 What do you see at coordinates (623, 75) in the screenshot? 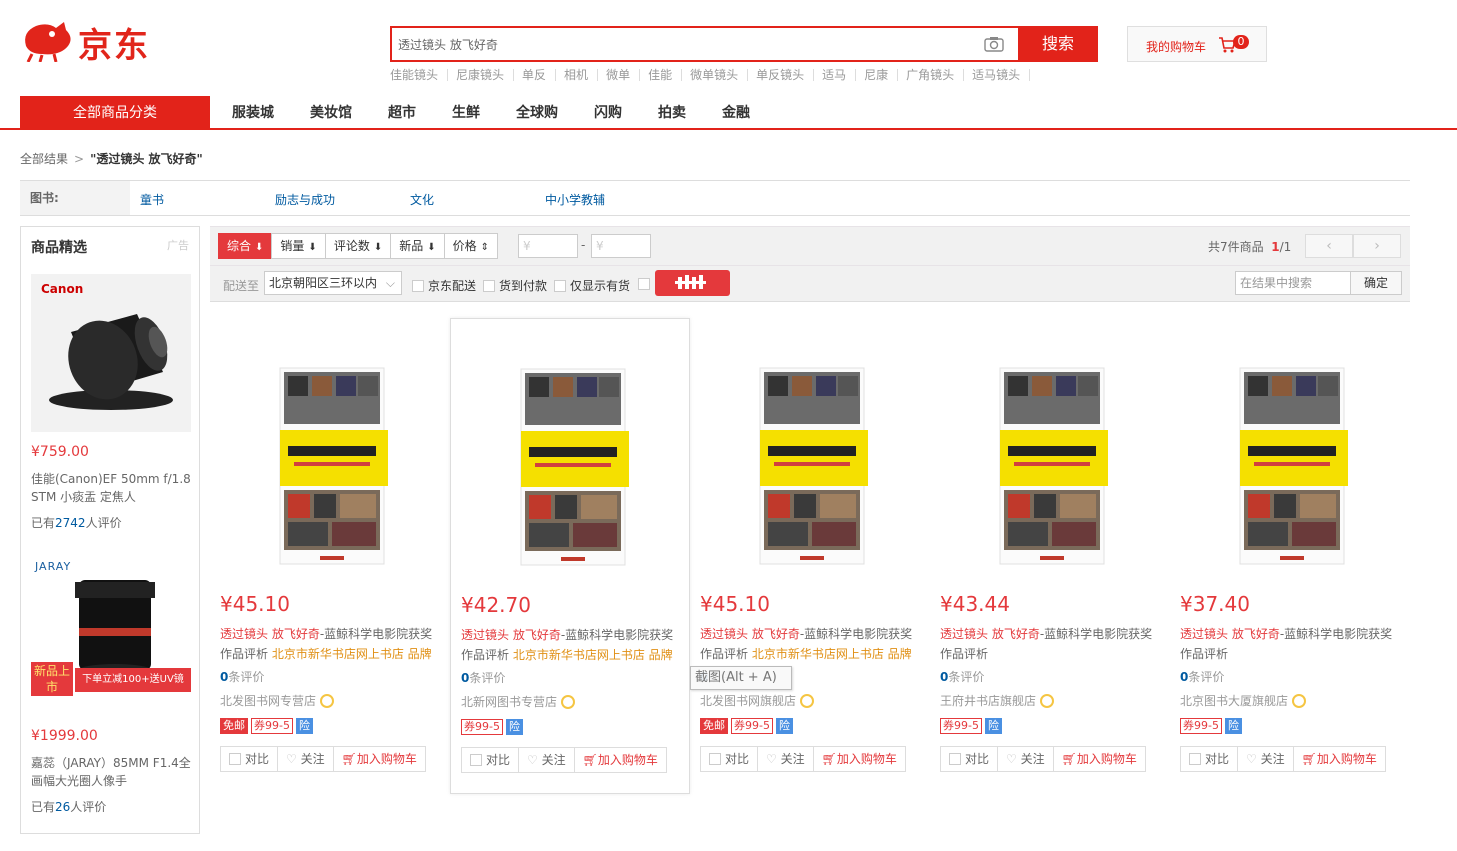
I see `hot-keyword-link: 微单` at bounding box center [623, 75].